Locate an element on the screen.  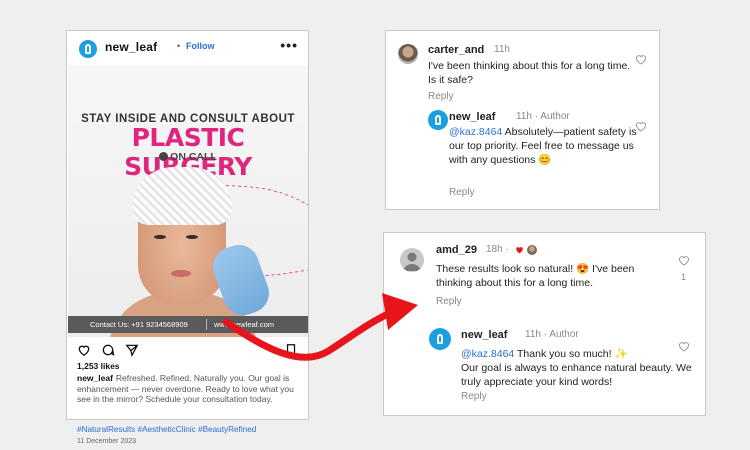
comment-time: 11h is located at coordinates (502, 49).